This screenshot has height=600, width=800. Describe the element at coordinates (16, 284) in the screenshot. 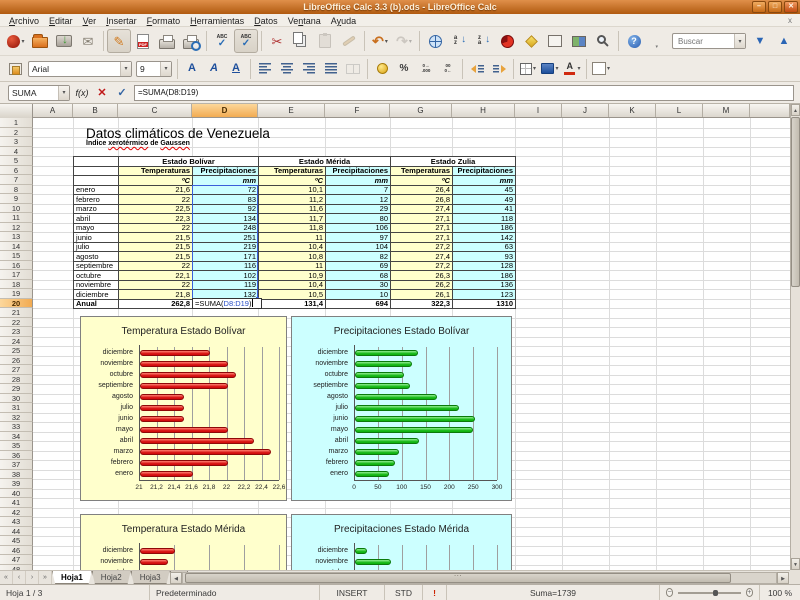

I see `row-header-18: 18` at that location.